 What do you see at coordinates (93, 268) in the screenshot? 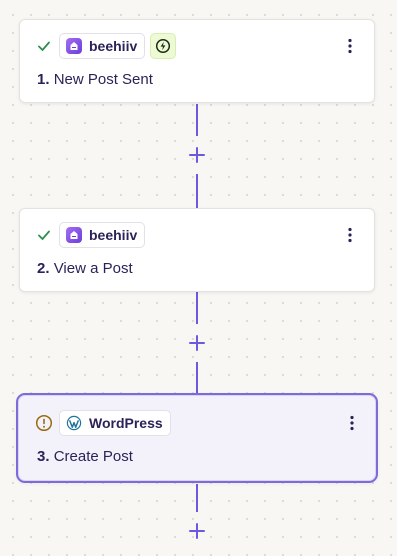
I see `step-name: View a Post` at bounding box center [93, 268].